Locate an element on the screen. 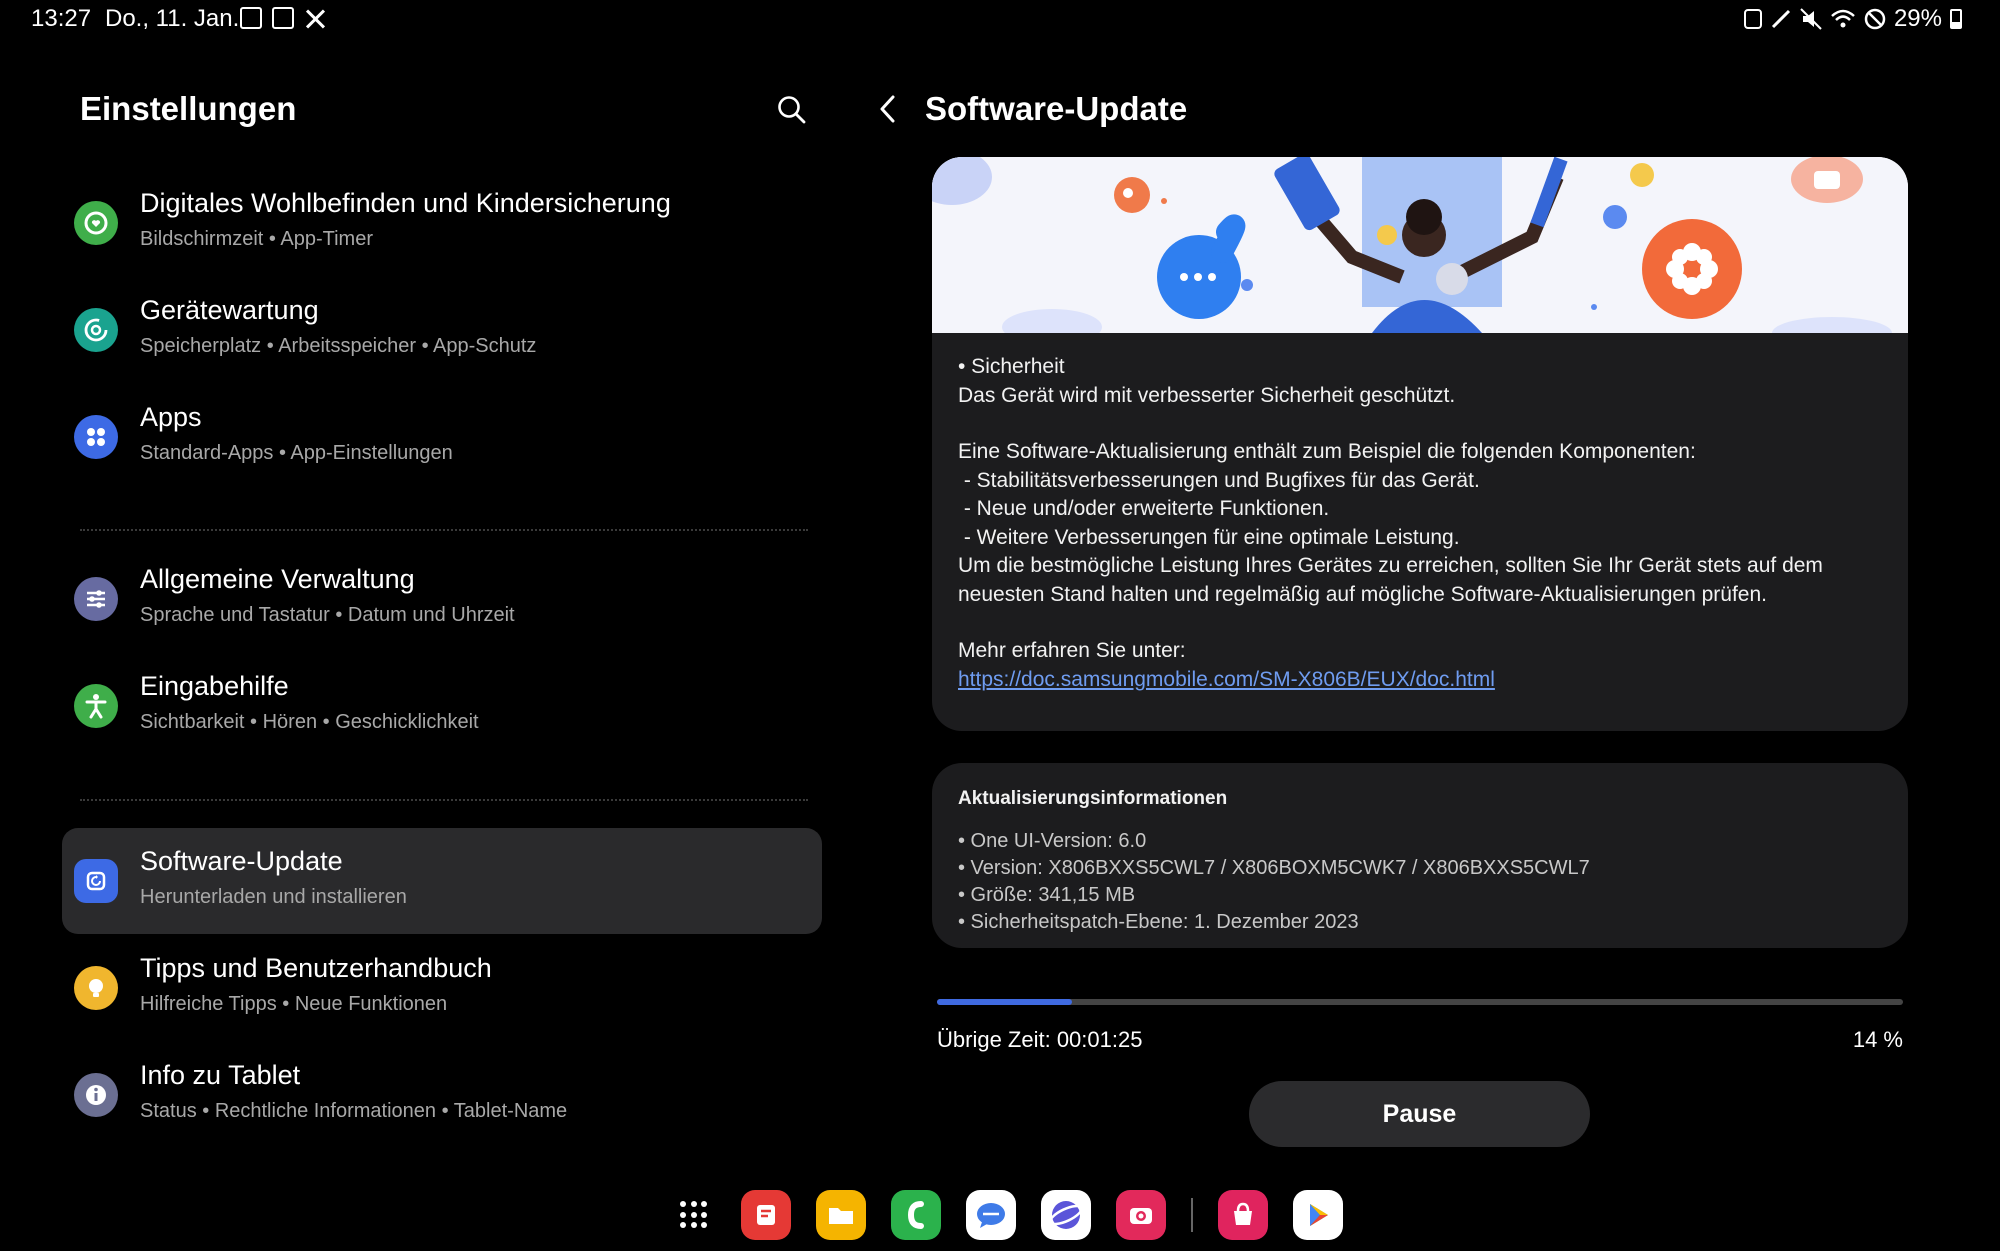  settings-item-title: Info zu Tablet is located at coordinates (220, 1075).